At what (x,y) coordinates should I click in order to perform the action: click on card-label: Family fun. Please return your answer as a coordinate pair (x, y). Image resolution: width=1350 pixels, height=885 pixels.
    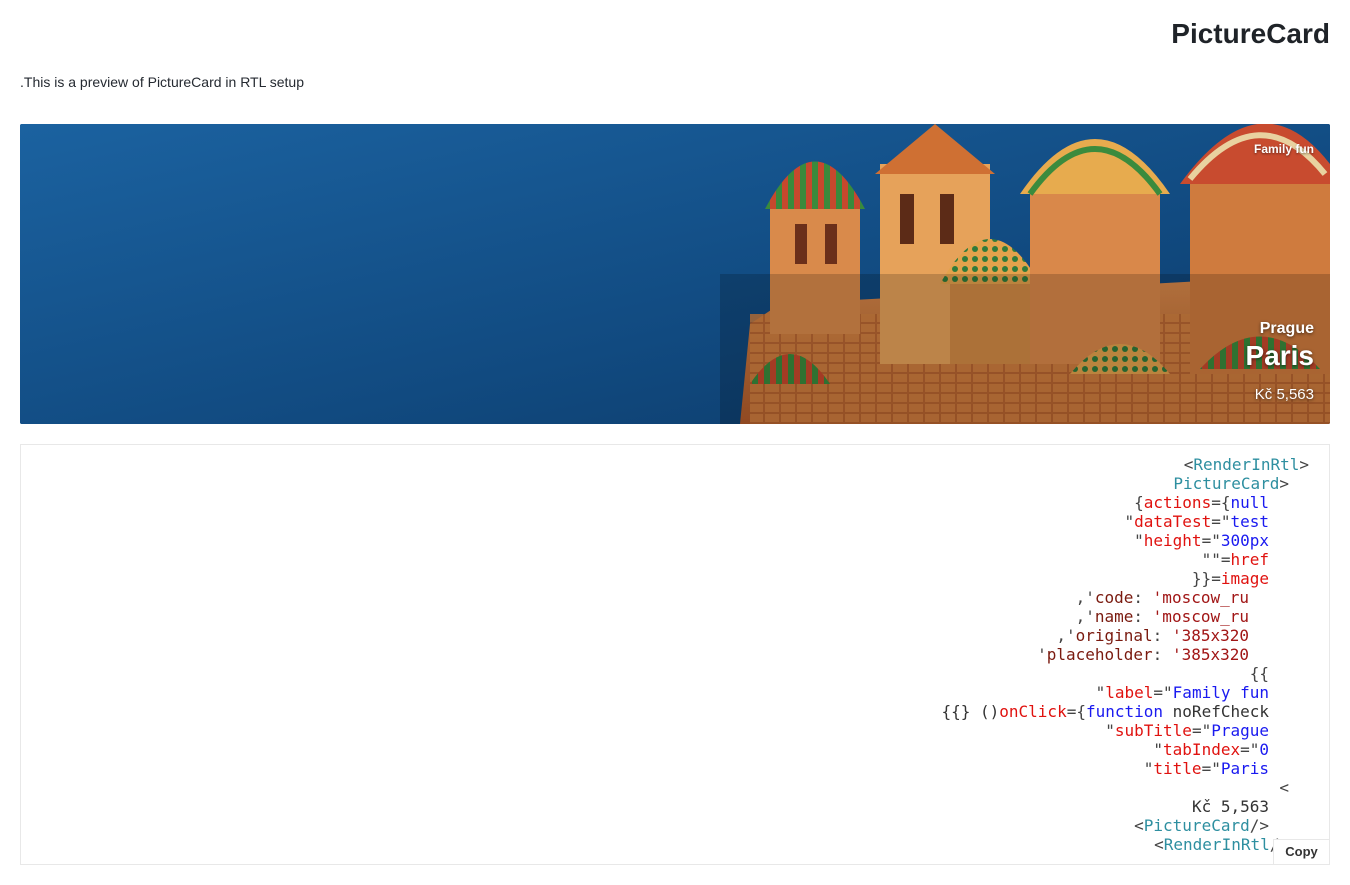
    Looking at the image, I should click on (1283, 149).